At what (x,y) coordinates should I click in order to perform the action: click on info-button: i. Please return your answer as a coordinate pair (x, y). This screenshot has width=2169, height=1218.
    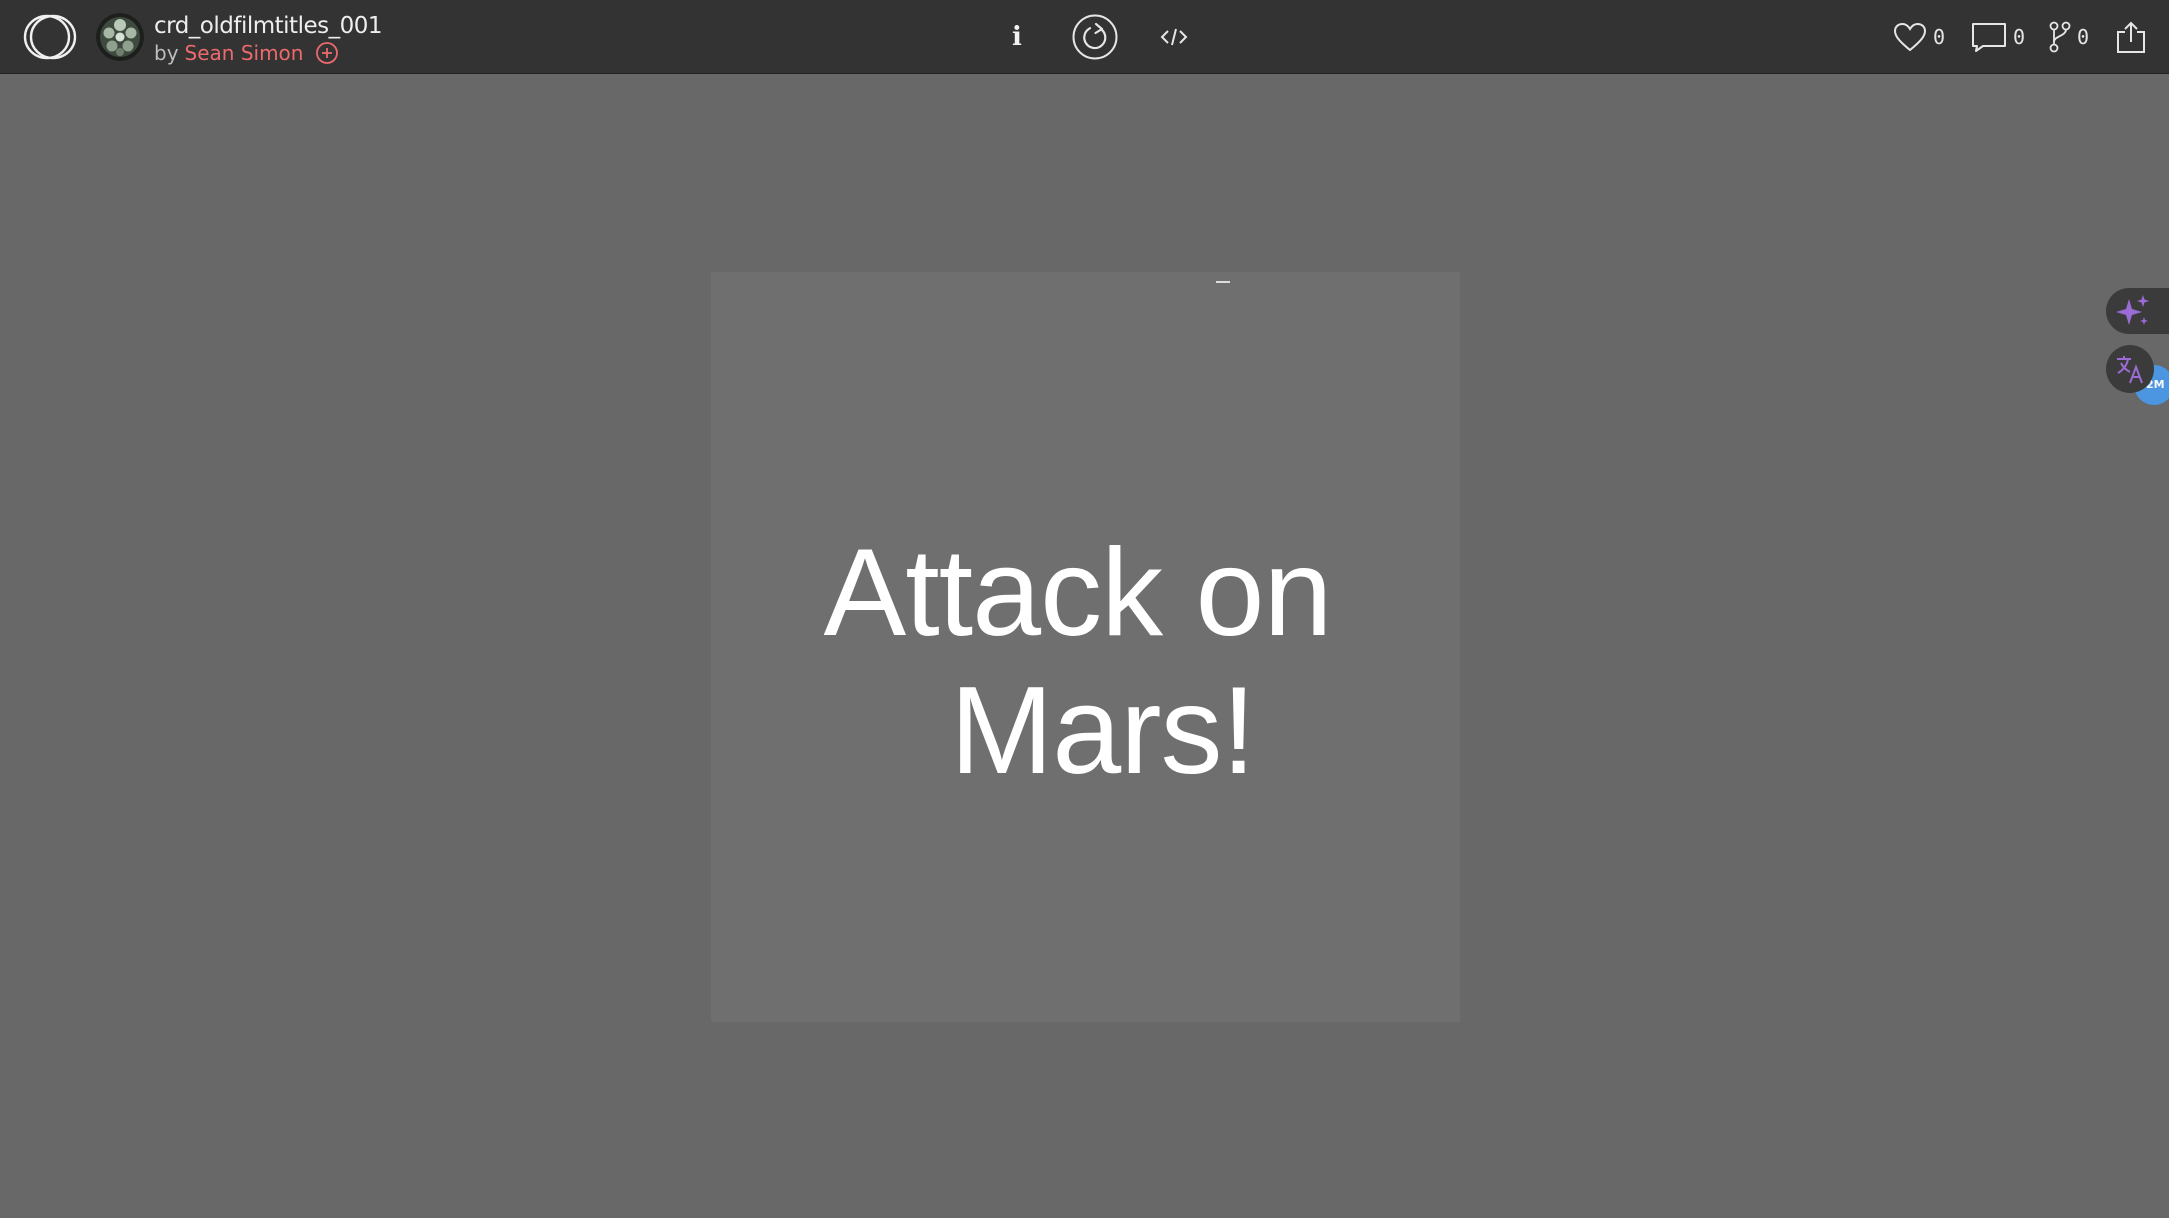
    Looking at the image, I should click on (1017, 37).